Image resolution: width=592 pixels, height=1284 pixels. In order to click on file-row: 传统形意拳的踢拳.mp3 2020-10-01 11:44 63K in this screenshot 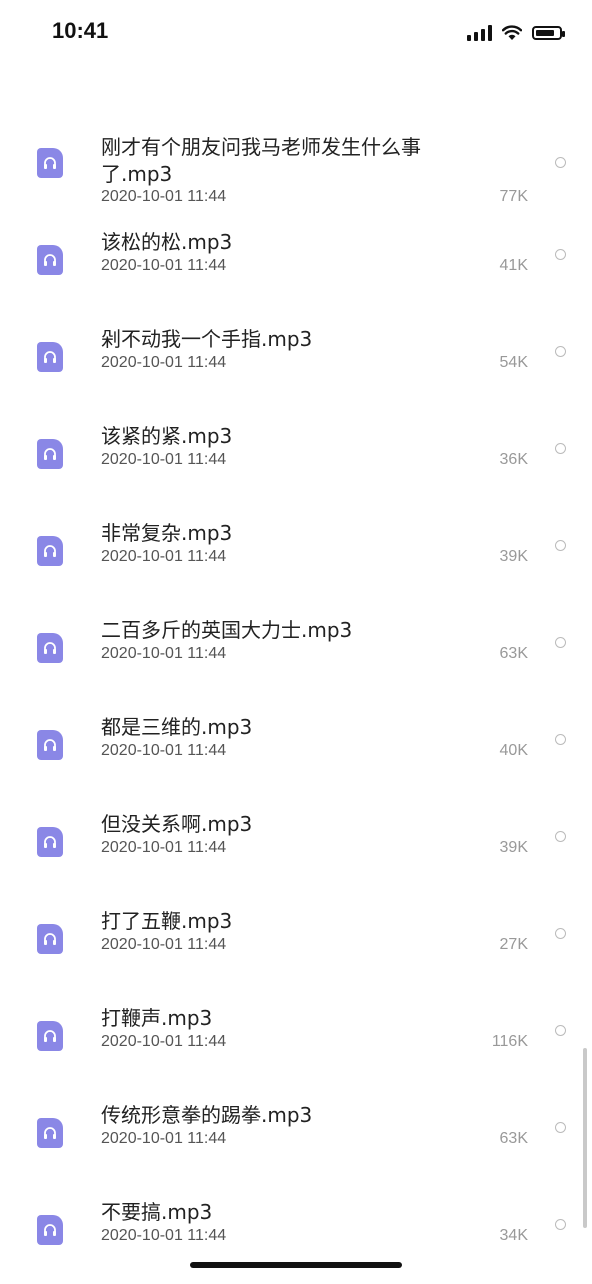, I will do `click(296, 1138)`.